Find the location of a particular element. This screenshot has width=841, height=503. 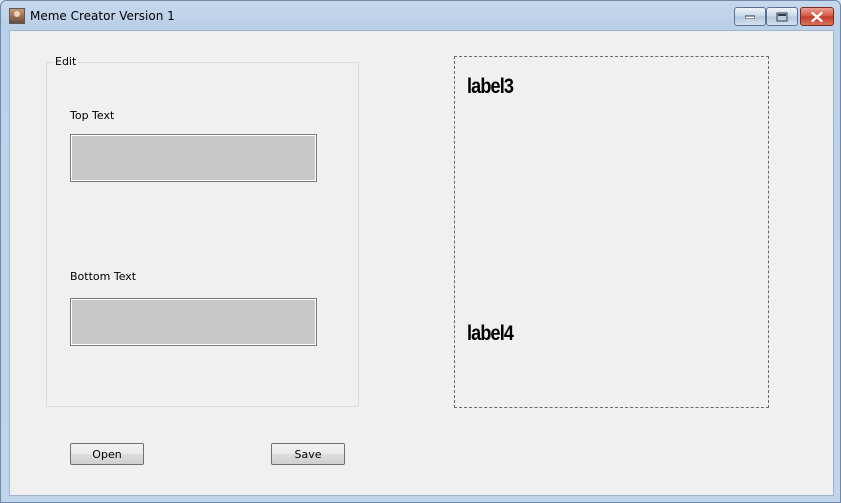

maximize-button is located at coordinates (782, 16).